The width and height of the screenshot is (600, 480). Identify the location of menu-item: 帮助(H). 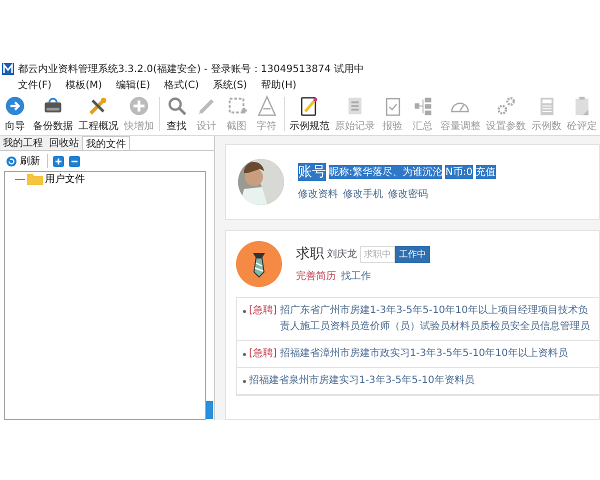
(278, 85).